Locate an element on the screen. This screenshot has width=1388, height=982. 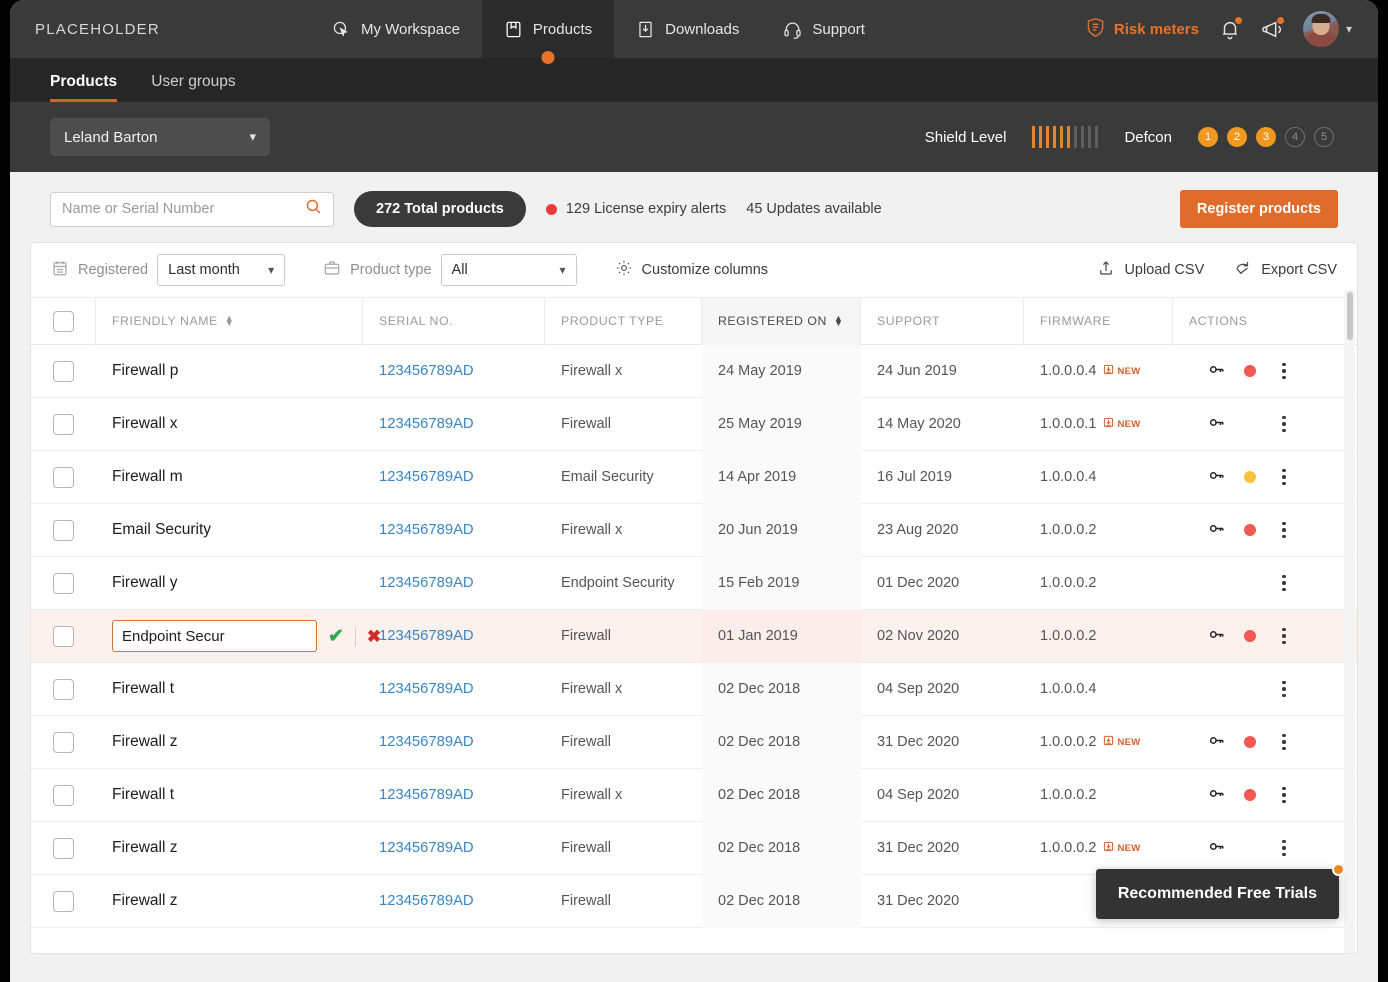
scrollbar-thumb is located at coordinates (1350, 316).